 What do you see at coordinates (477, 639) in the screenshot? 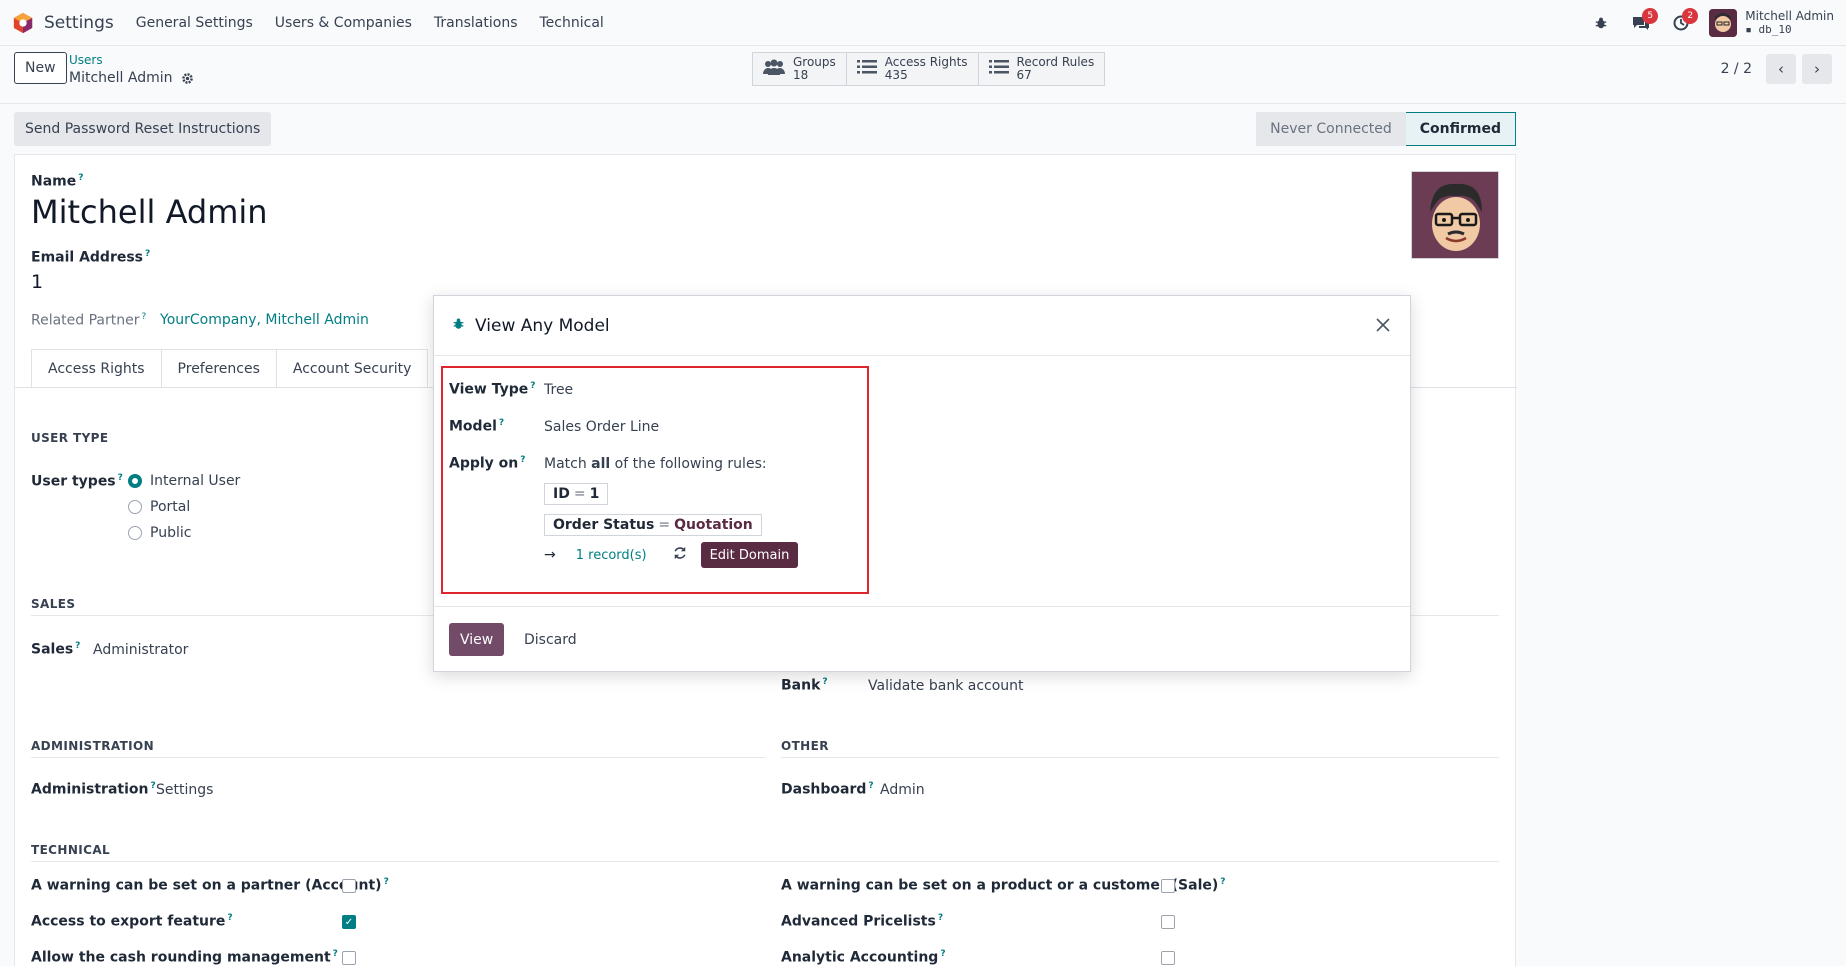
I see `view-button: View` at bounding box center [477, 639].